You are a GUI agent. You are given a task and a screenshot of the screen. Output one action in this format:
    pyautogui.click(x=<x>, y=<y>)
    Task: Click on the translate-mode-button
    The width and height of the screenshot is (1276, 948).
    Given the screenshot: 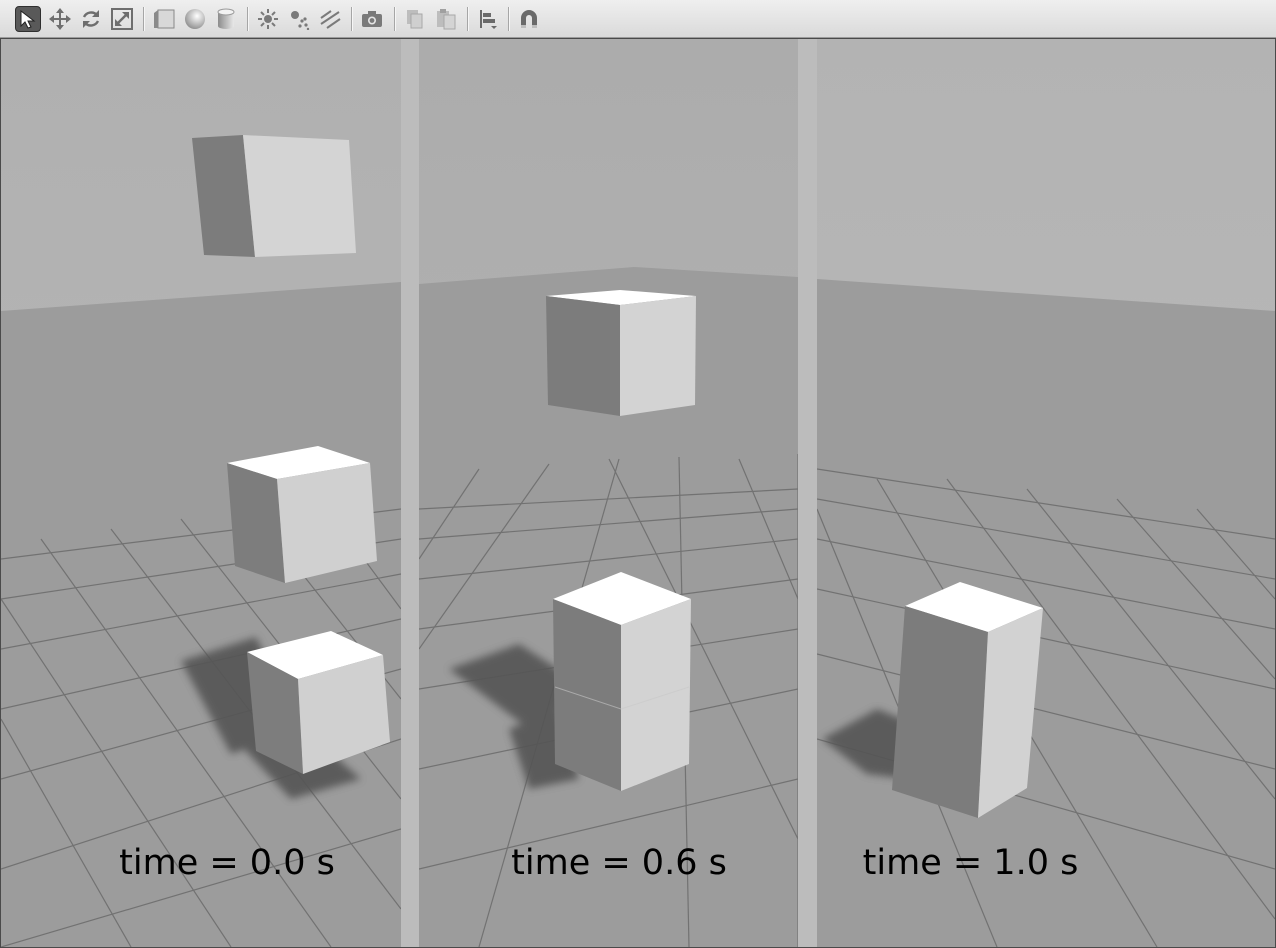 What is the action you would take?
    pyautogui.click(x=60, y=19)
    